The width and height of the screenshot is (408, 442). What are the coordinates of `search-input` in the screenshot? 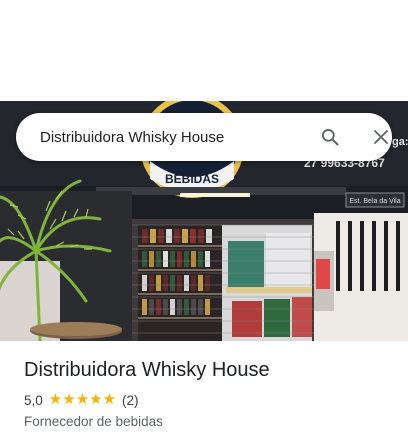 It's located at (165, 137).